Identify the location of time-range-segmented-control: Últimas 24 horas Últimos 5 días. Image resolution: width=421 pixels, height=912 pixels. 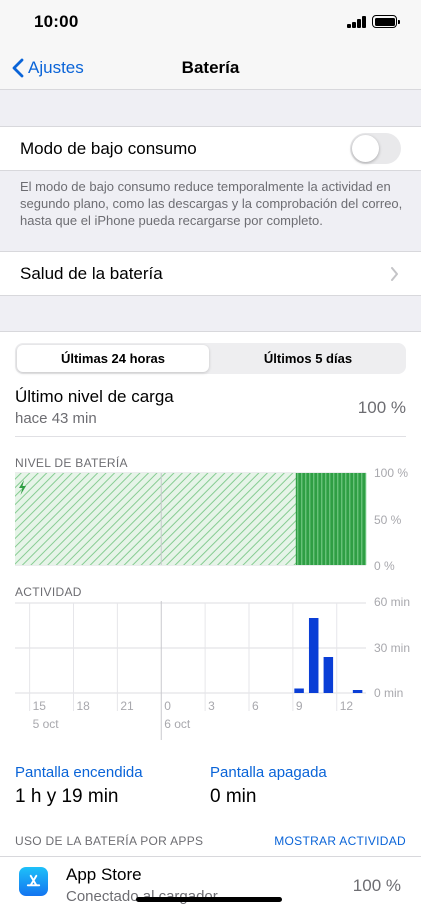
(210, 358).